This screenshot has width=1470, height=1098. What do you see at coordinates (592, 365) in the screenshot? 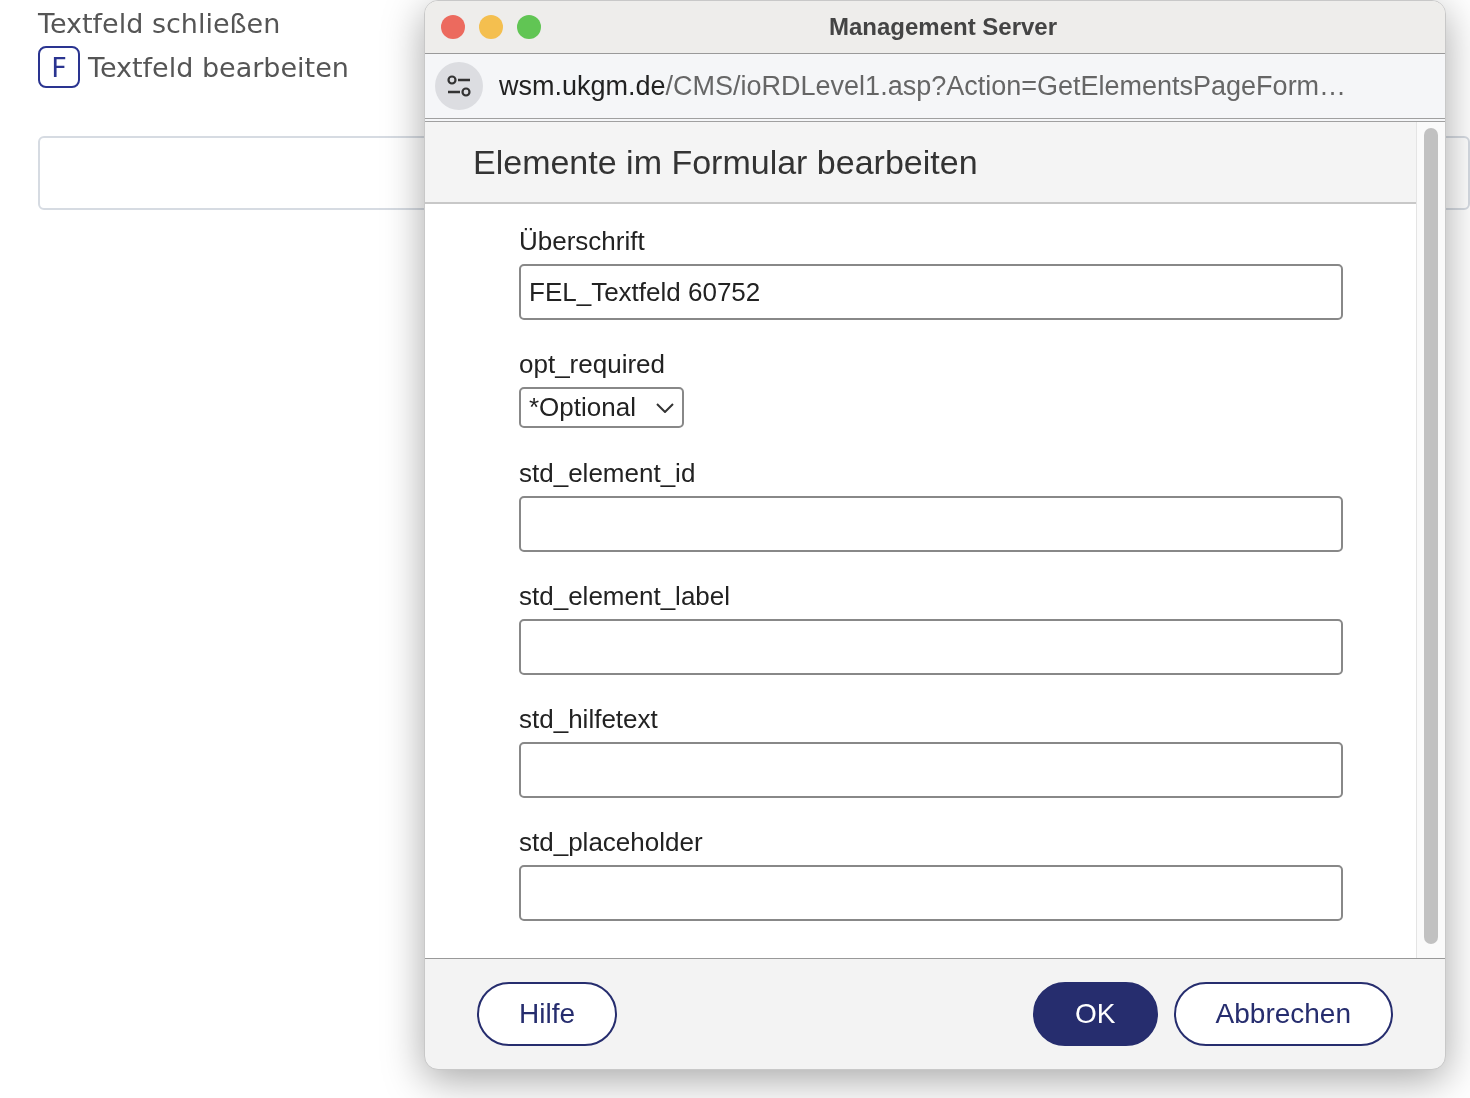
I see `field-label: opt_required` at bounding box center [592, 365].